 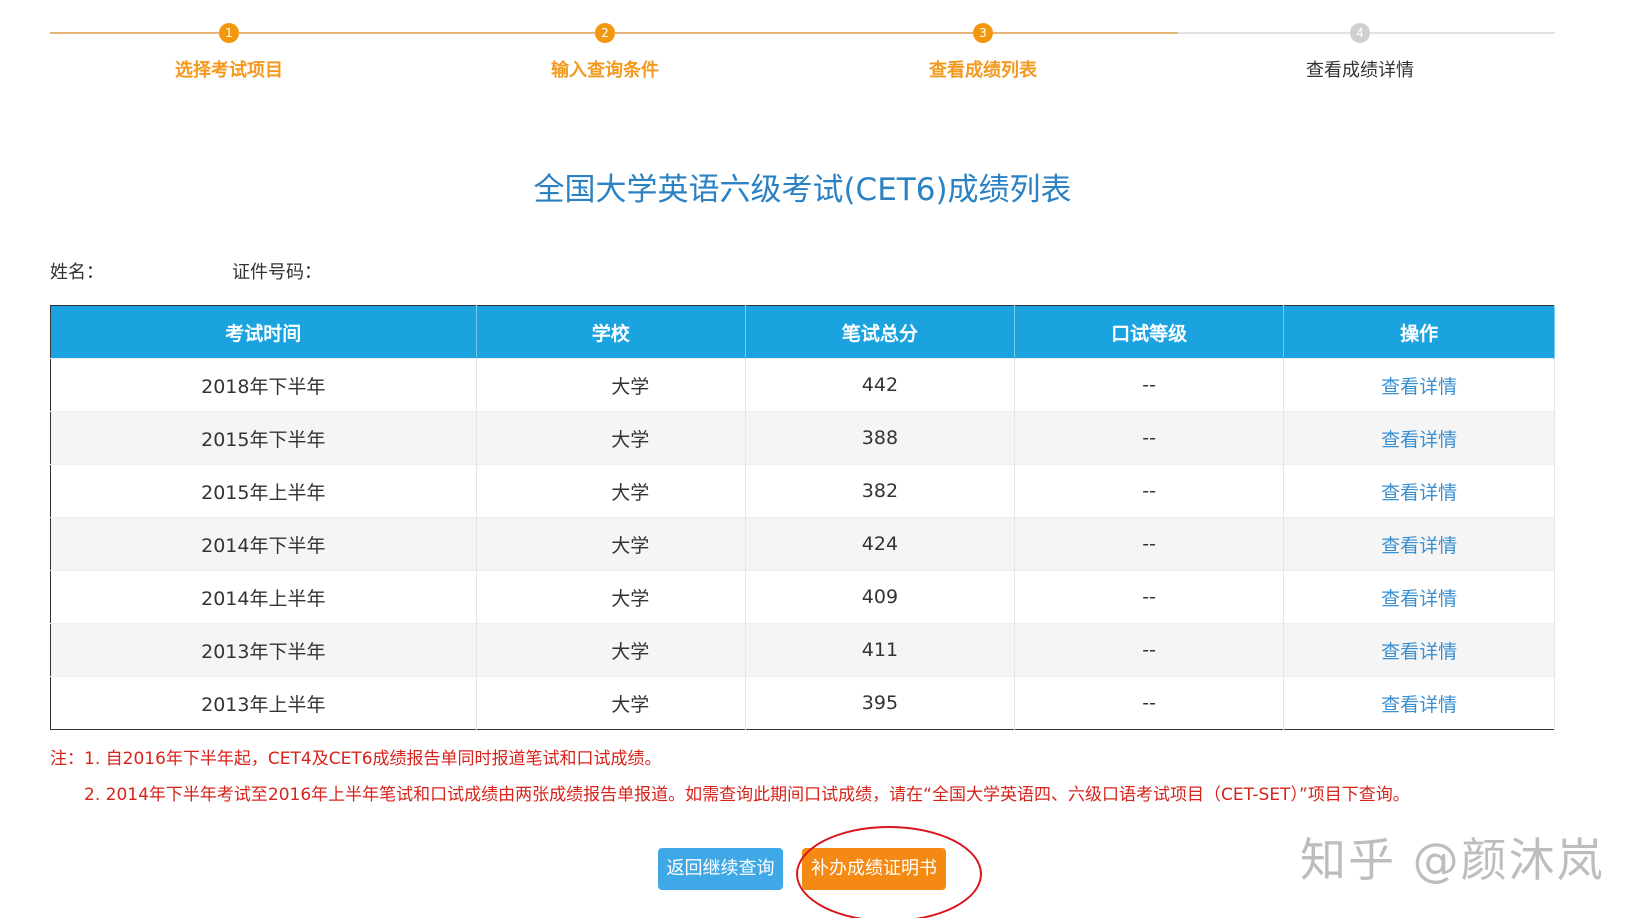 What do you see at coordinates (983, 51) in the screenshot?
I see `step-3: 3 查看成绩列表` at bounding box center [983, 51].